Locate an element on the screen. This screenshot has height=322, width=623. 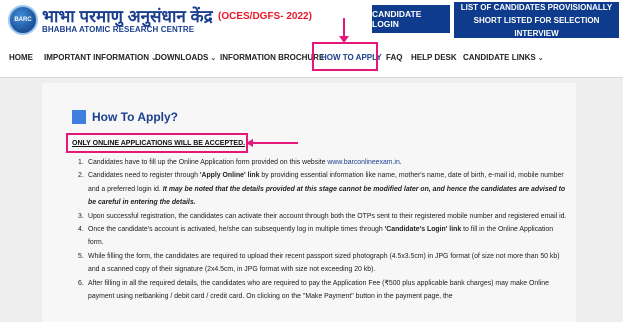
candidate-login-button: CANDIDATE LOGIN is located at coordinates (411, 19).